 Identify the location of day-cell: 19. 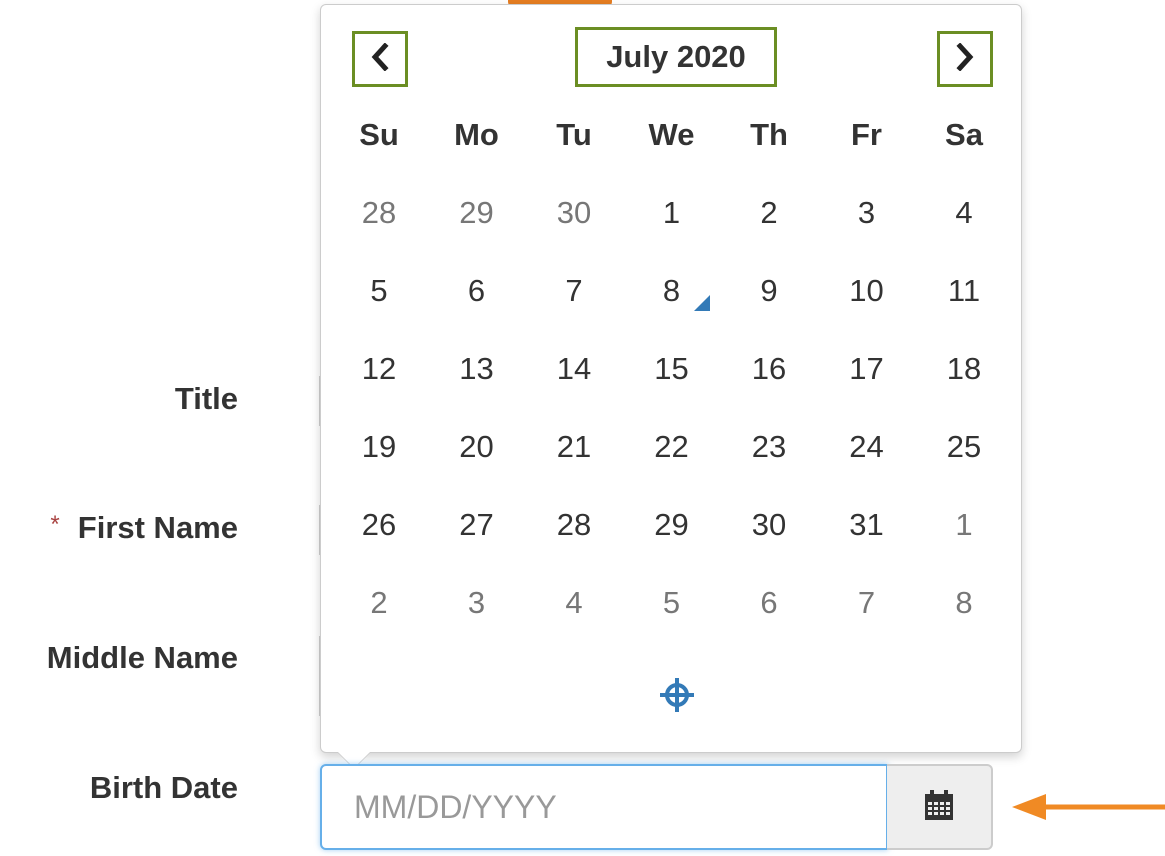
(379, 447).